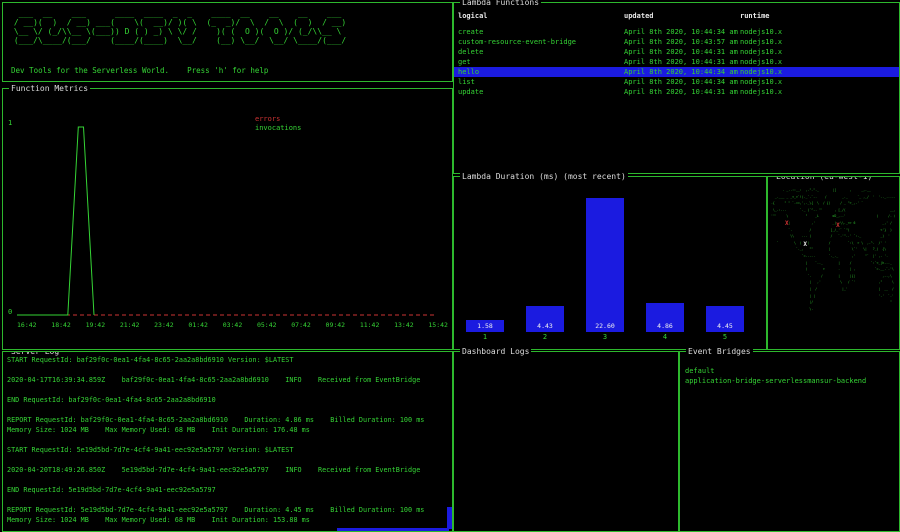 The image size is (900, 532). What do you see at coordinates (605, 337) in the screenshot?
I see `bar-tick-label: 3` at bounding box center [605, 337].